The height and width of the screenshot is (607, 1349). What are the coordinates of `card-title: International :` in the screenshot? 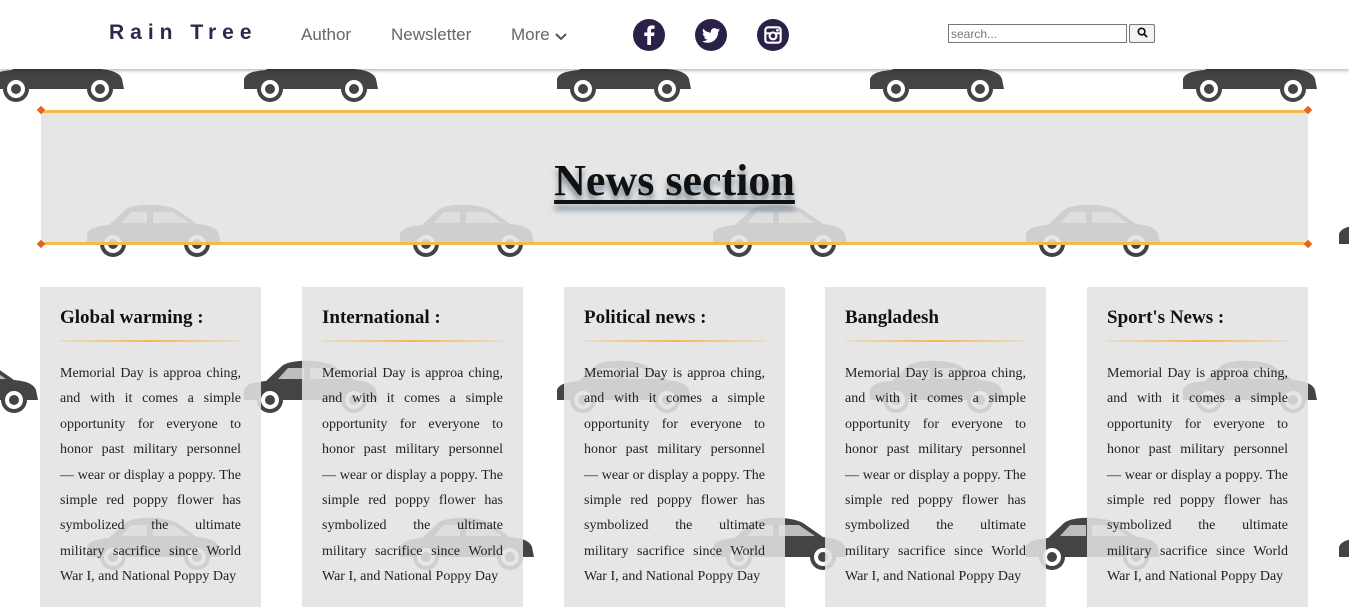 It's located at (412, 318).